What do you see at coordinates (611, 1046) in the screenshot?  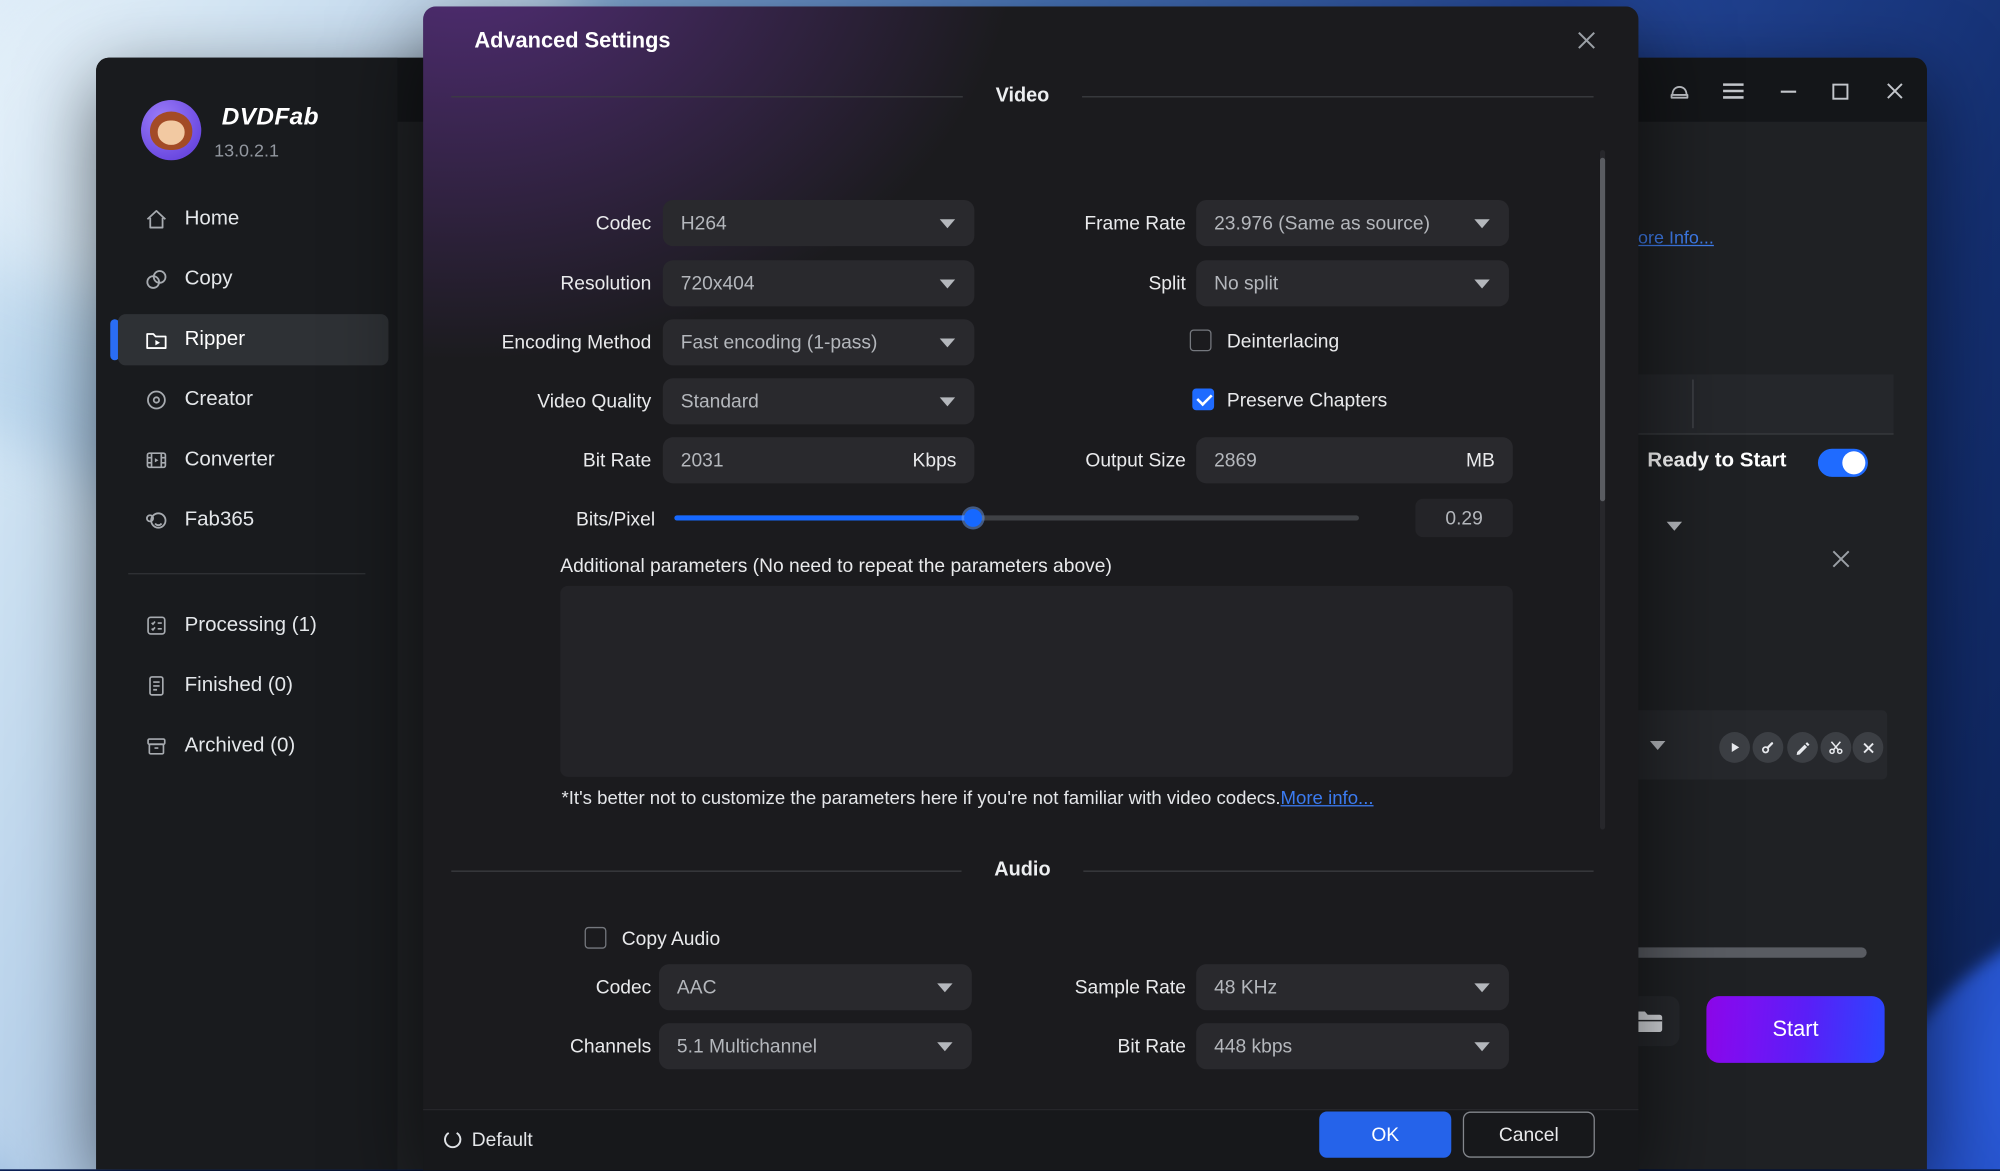 I see `channels-label: Channels` at bounding box center [611, 1046].